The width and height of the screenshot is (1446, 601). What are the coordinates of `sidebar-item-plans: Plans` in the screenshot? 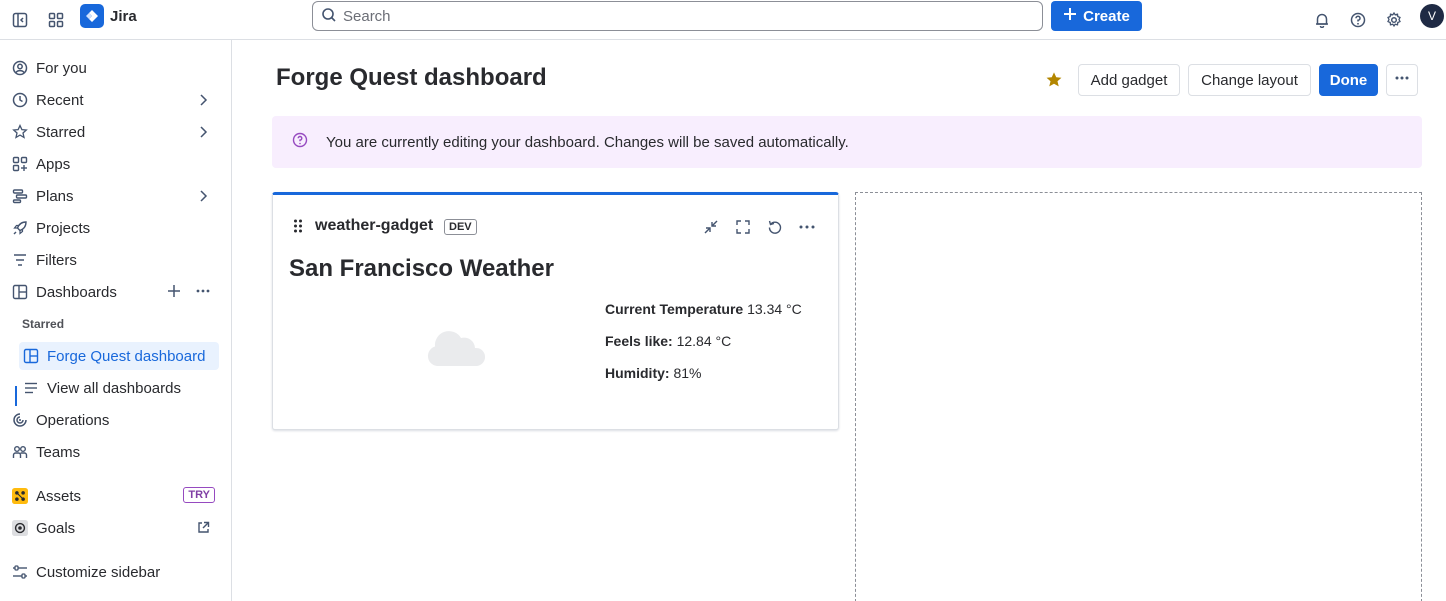 It's located at (114, 196).